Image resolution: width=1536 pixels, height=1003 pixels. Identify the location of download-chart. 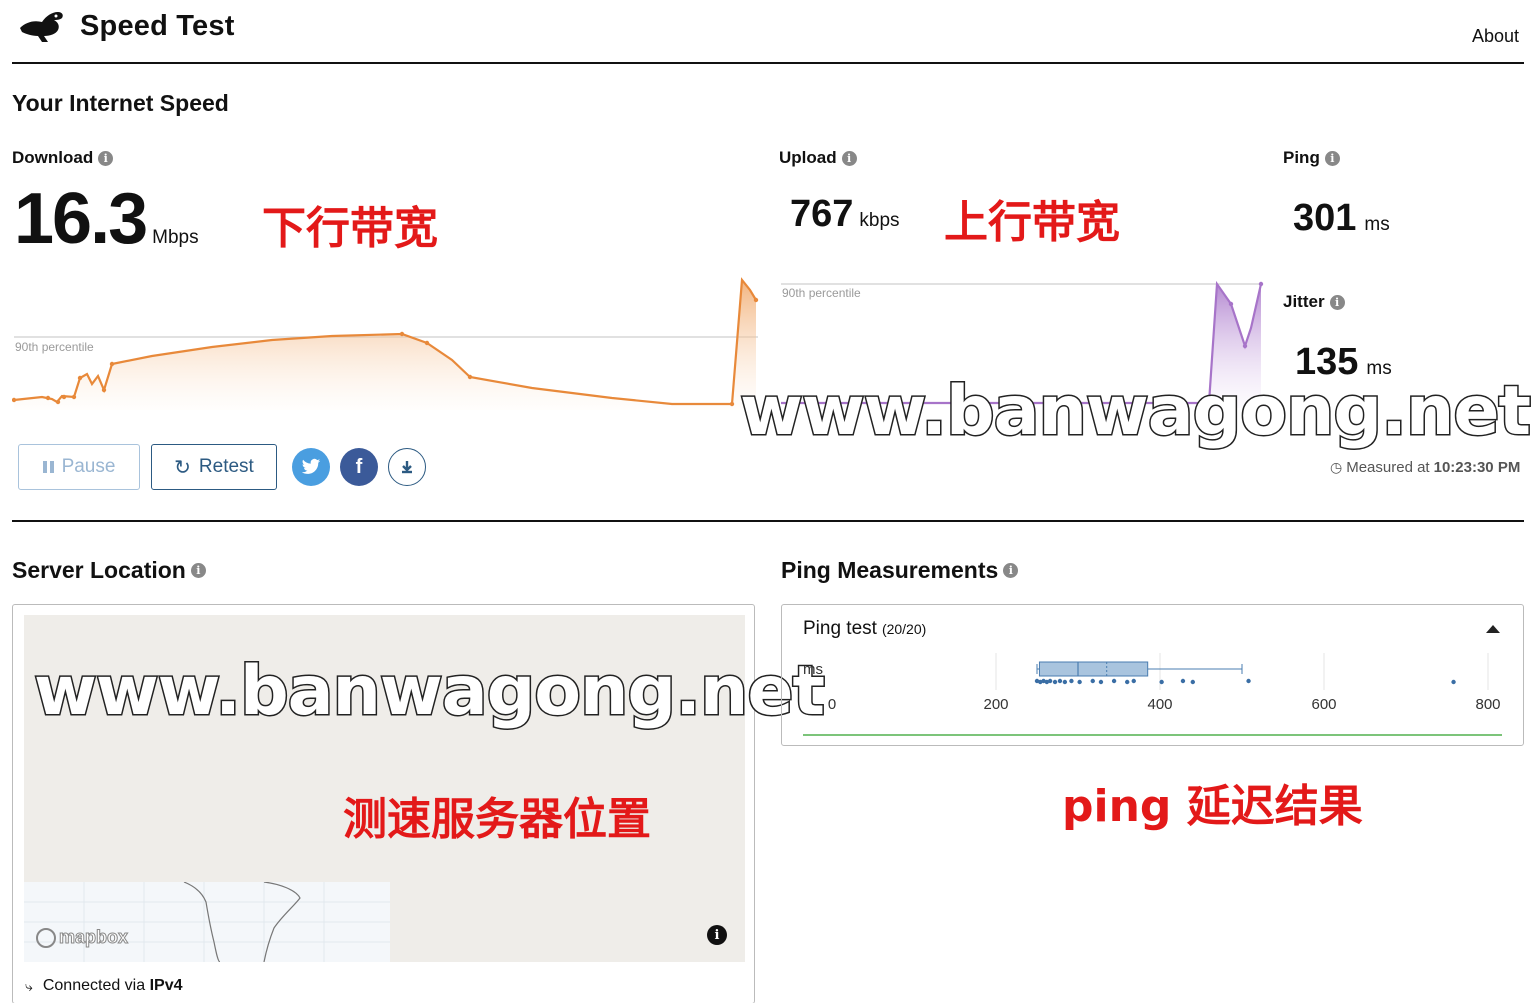
(385, 343).